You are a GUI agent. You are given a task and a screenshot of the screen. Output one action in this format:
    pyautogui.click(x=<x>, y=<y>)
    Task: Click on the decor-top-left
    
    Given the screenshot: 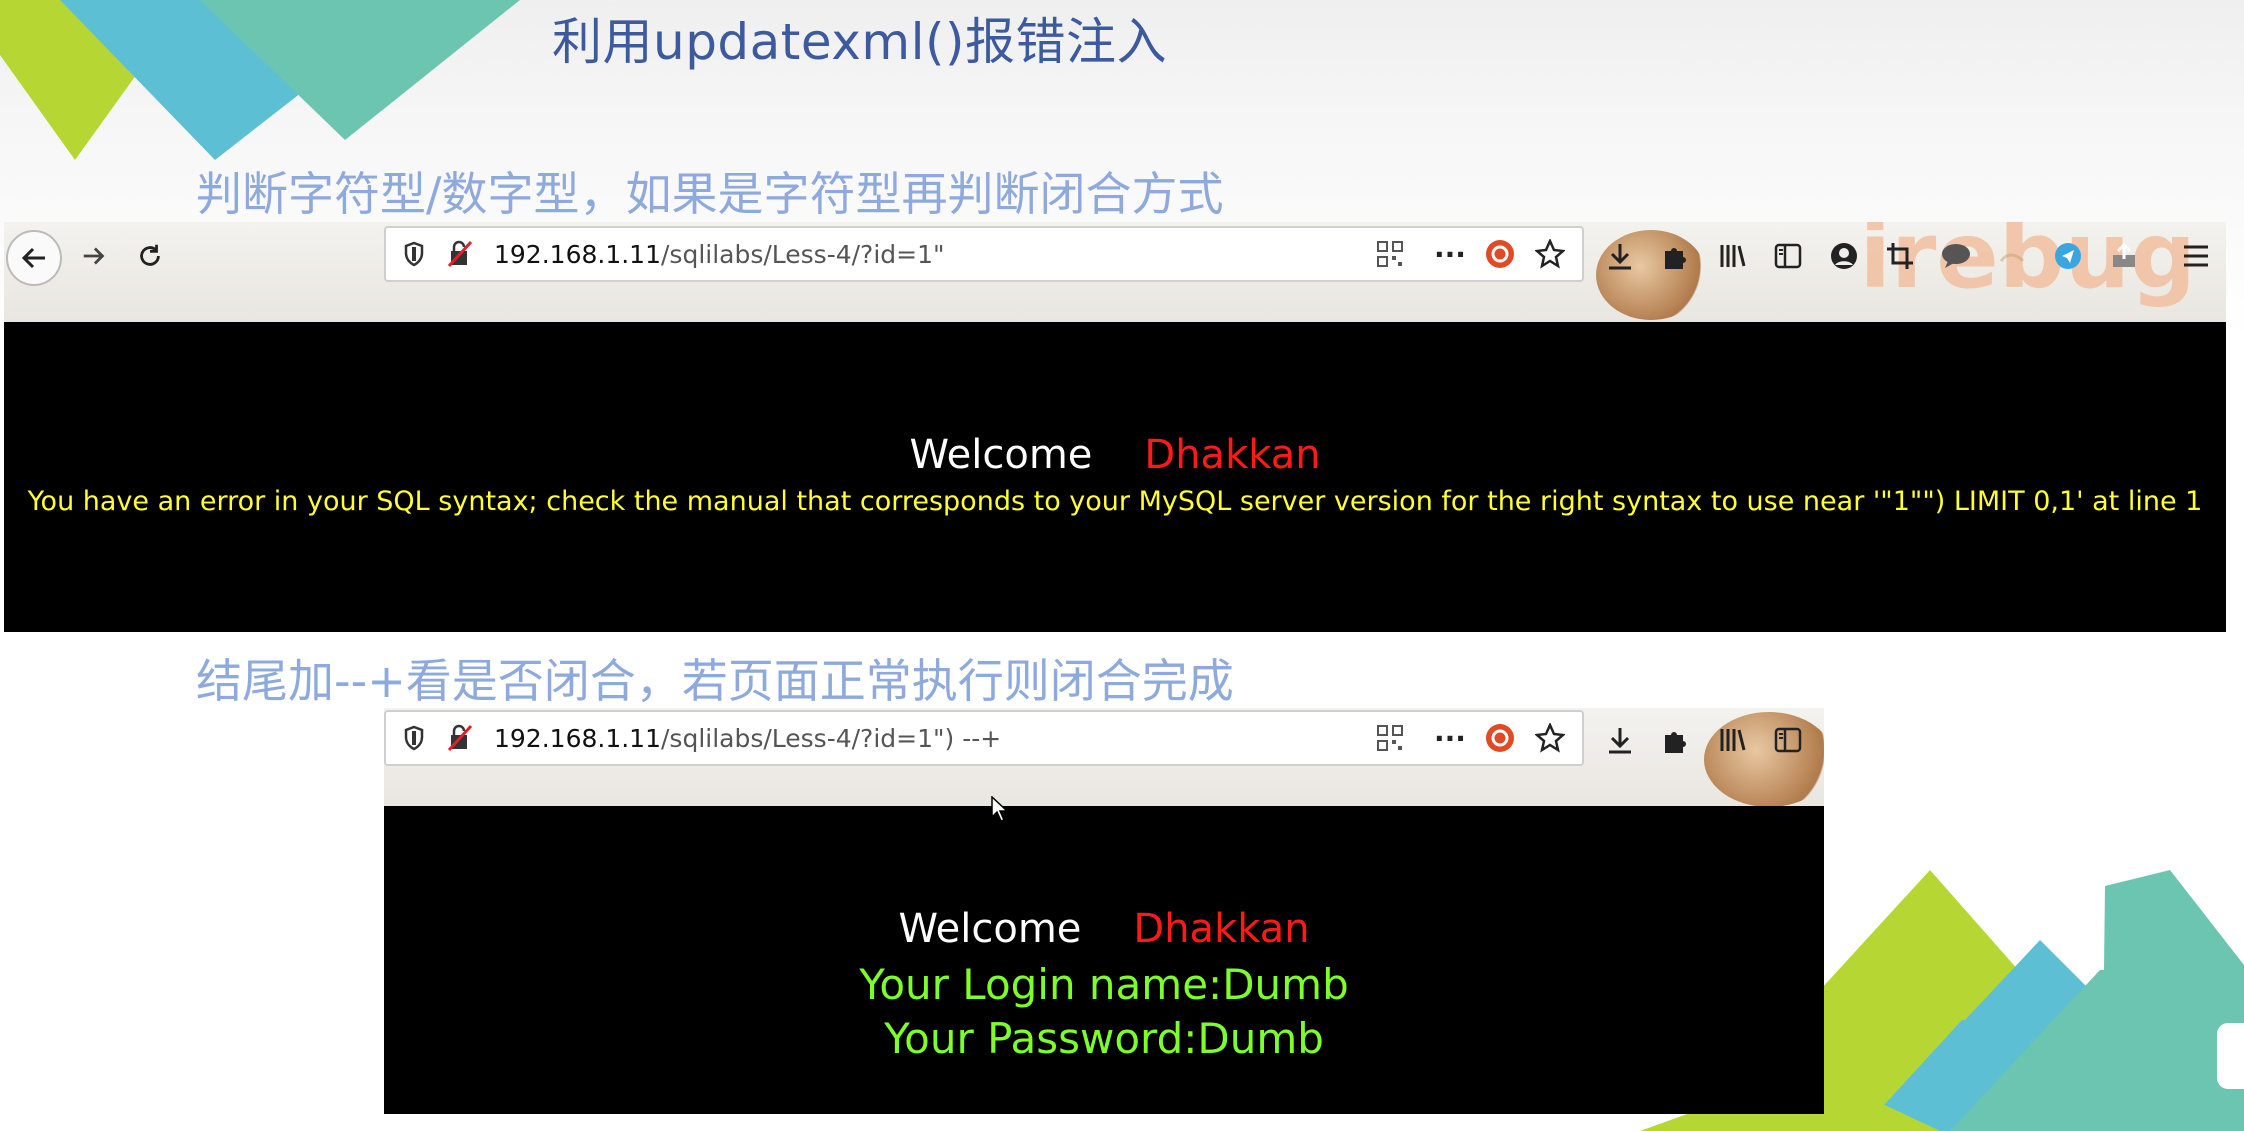 What is the action you would take?
    pyautogui.click(x=260, y=80)
    